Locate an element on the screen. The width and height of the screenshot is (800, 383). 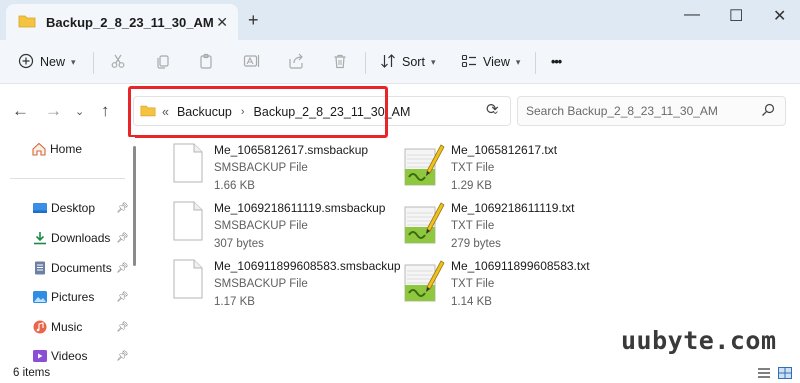
documents-icon is located at coordinates (40, 268).